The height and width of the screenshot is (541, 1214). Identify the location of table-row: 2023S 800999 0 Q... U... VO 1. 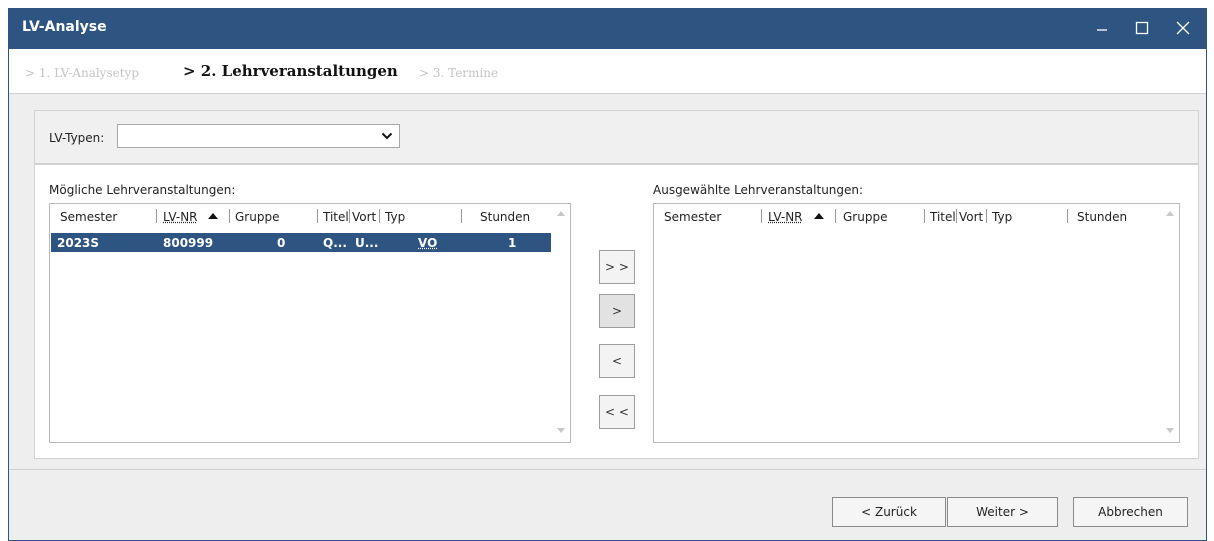
(301, 242).